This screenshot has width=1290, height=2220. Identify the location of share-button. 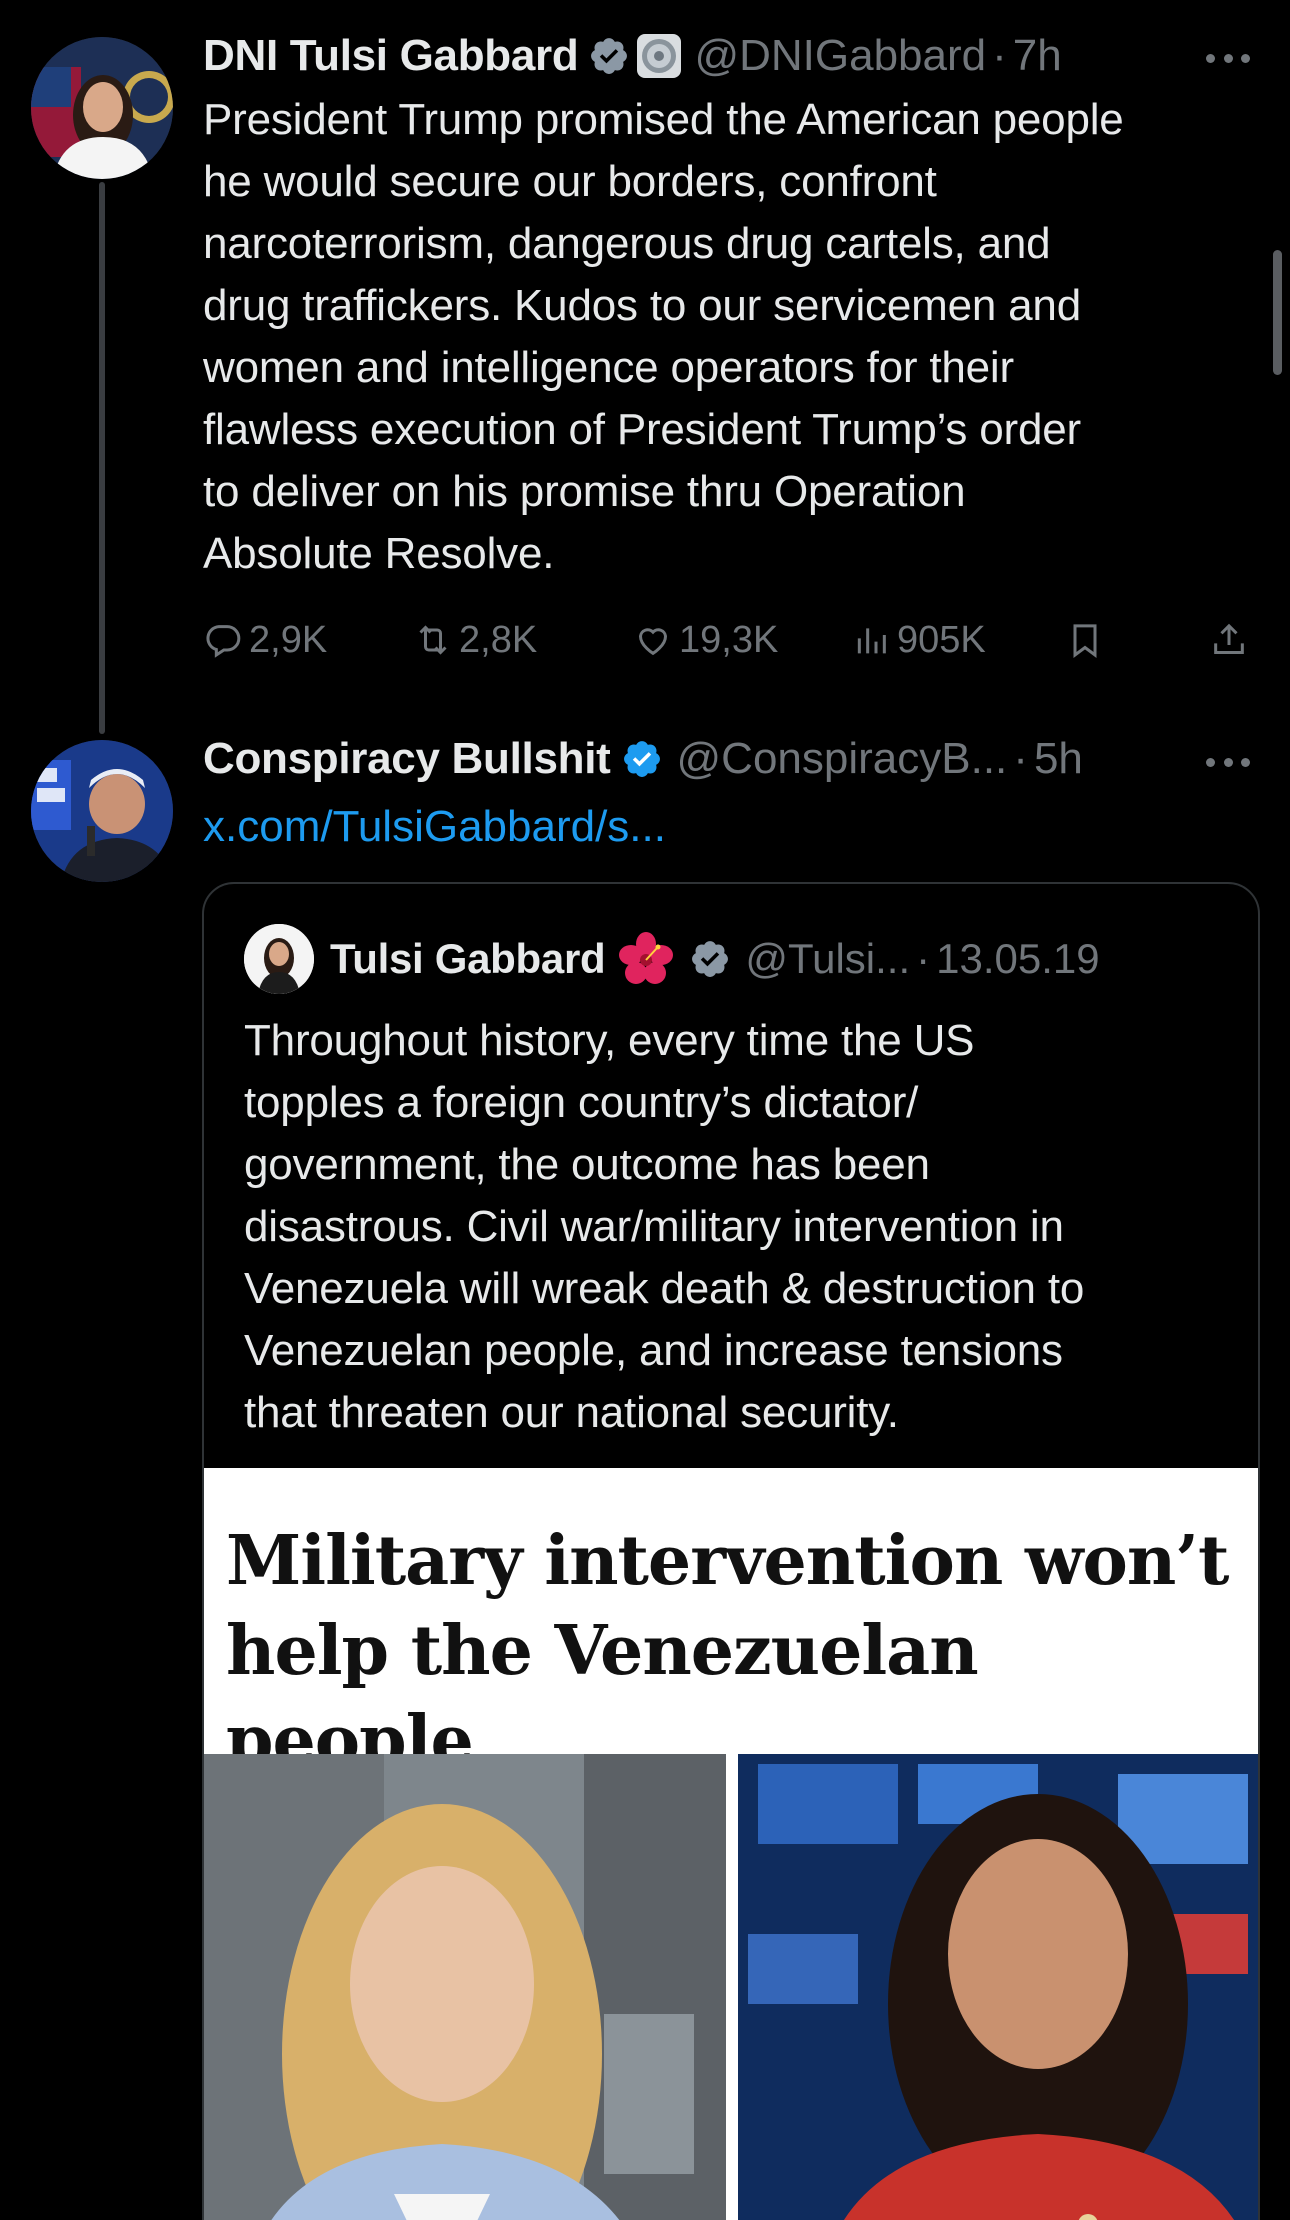
(1232, 640).